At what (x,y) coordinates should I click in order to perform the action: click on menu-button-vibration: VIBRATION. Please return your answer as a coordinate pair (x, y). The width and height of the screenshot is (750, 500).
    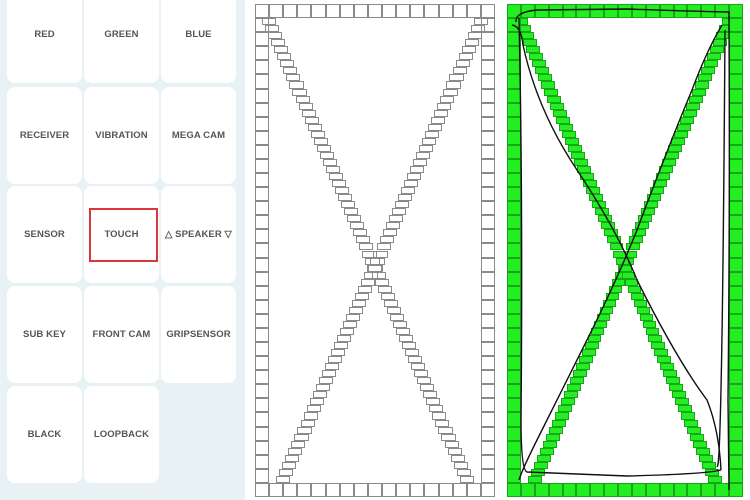
    Looking at the image, I should click on (121, 135).